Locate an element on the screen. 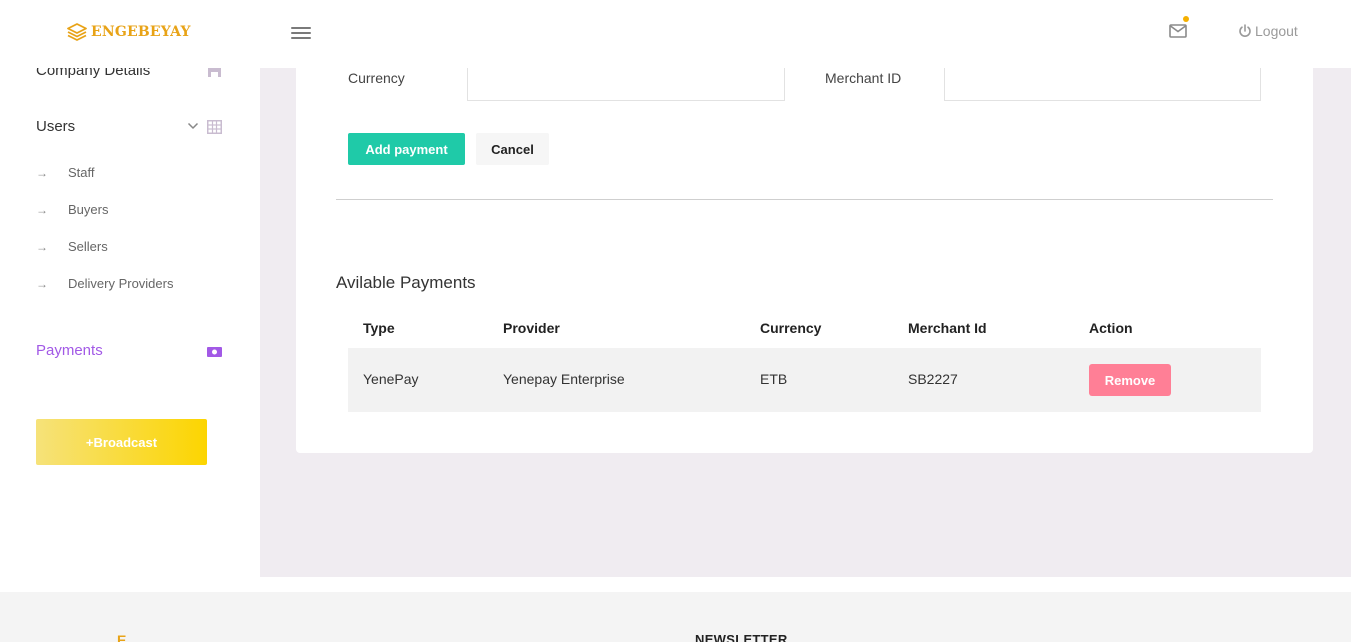 The width and height of the screenshot is (1351, 642). sidebar-subitem-label: Delivery Providers is located at coordinates (121, 283).